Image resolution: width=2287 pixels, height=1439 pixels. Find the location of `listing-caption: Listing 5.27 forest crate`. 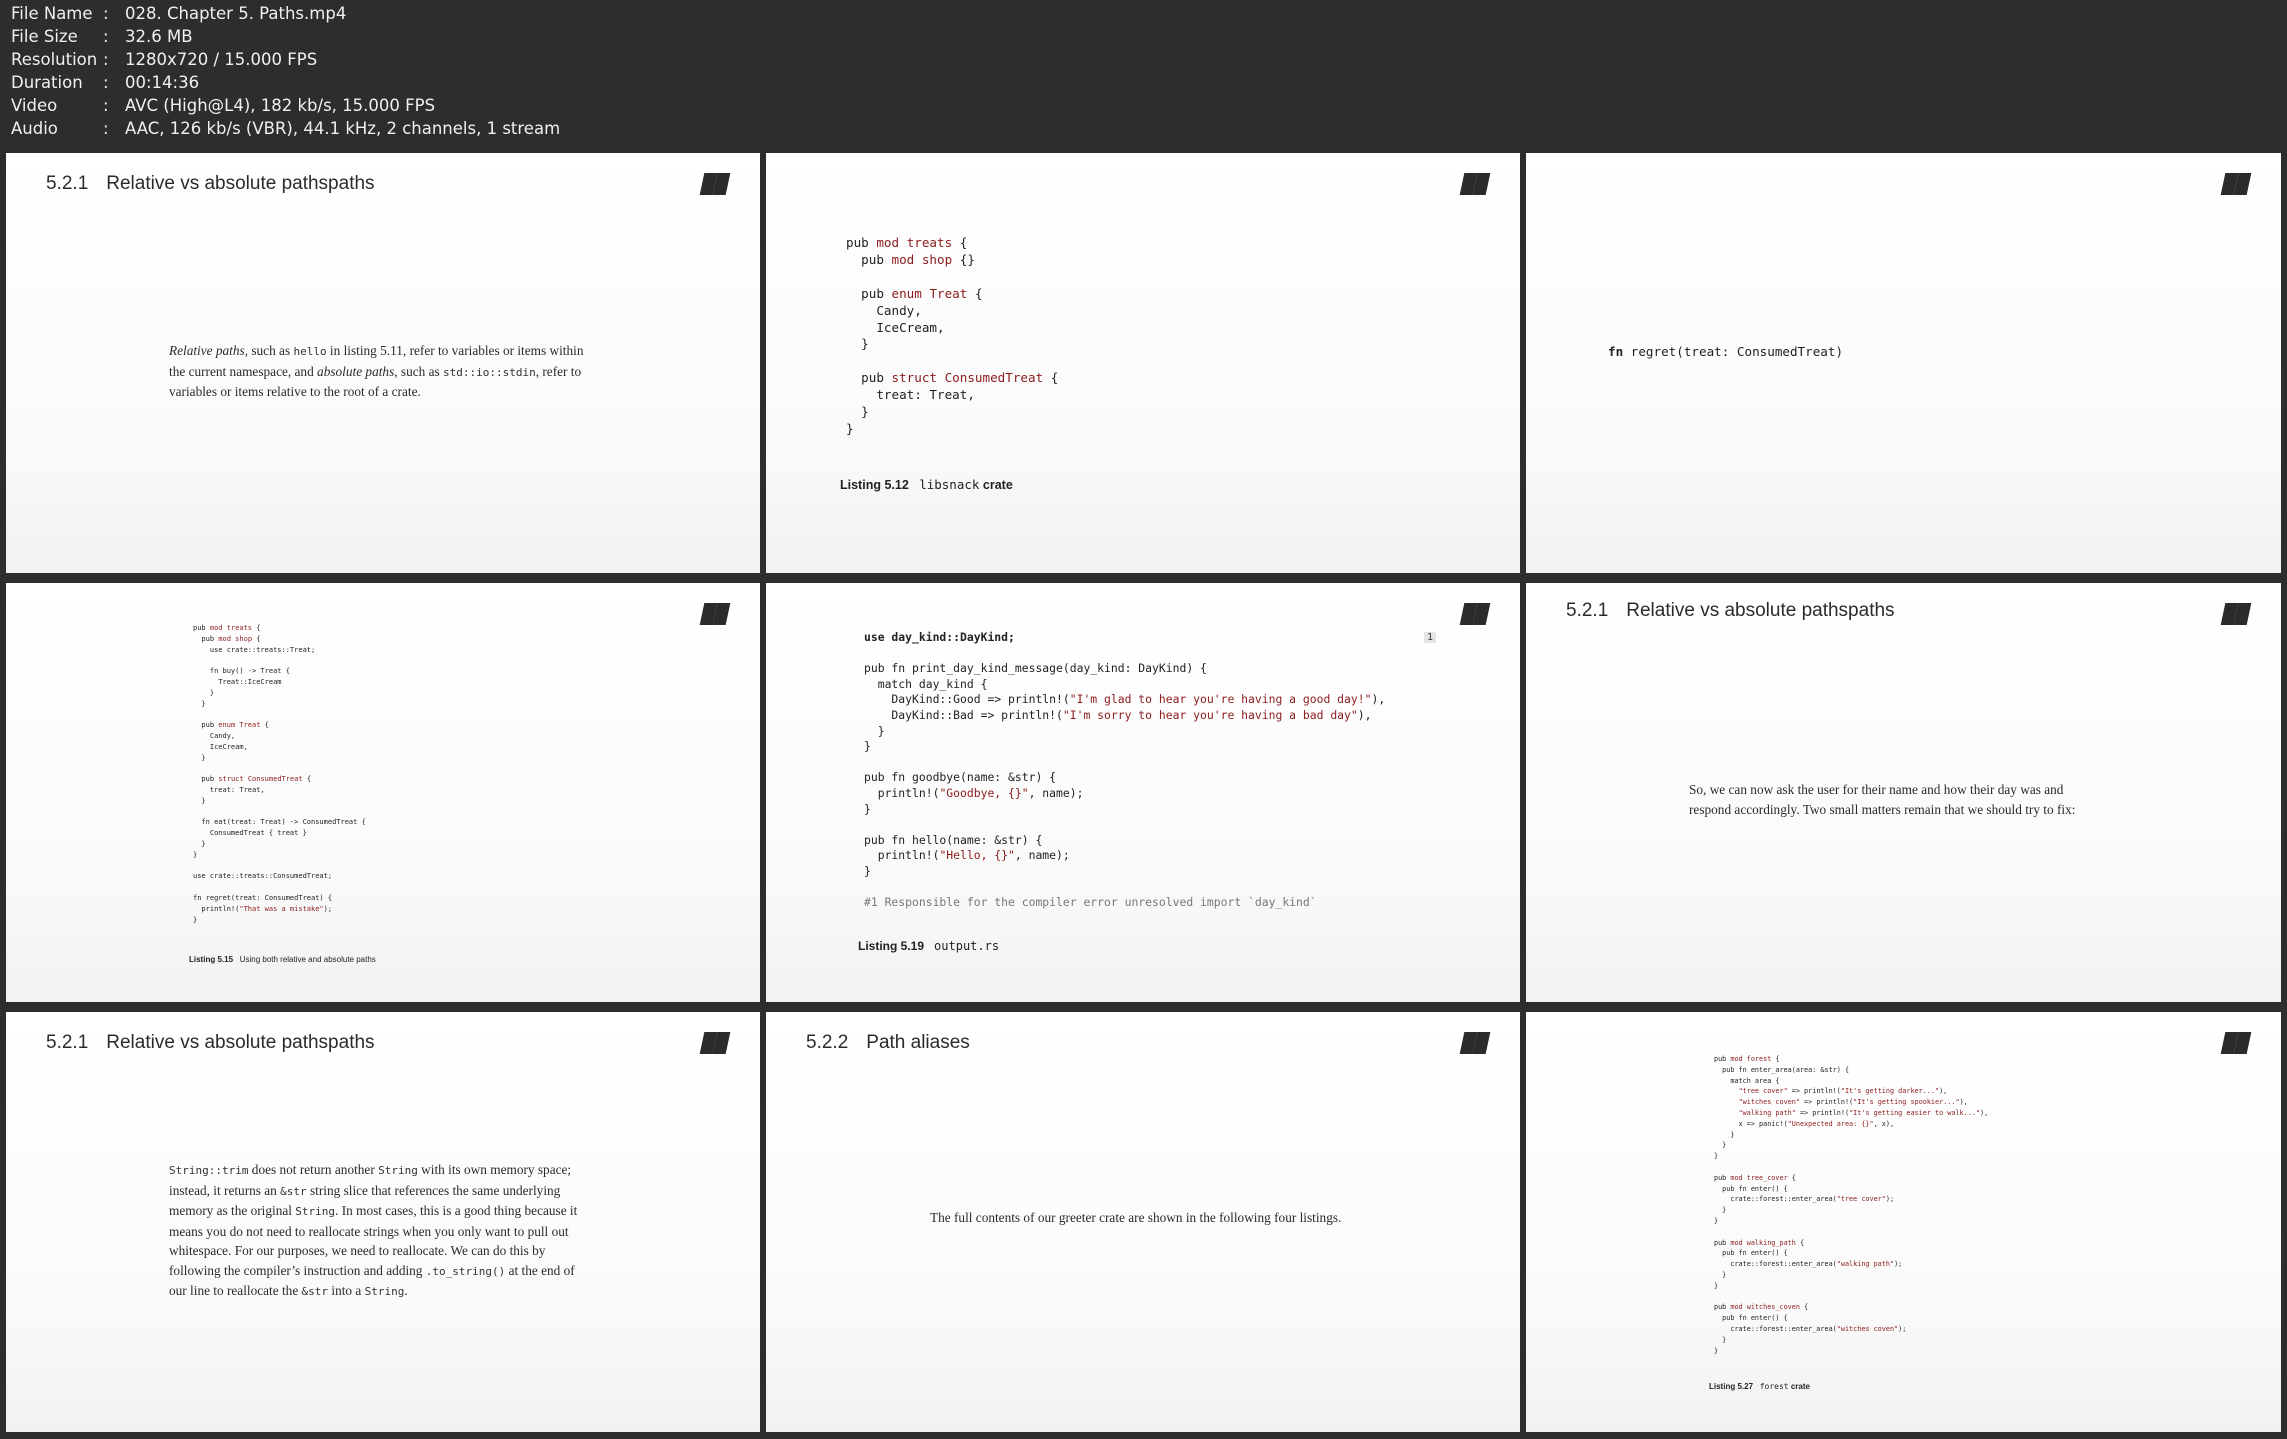

listing-caption: Listing 5.27 forest crate is located at coordinates (1759, 1386).